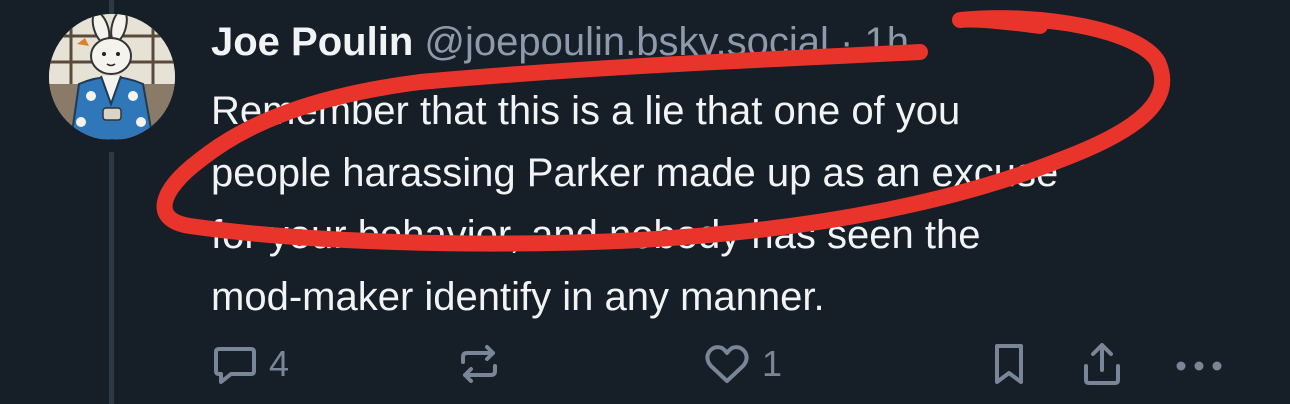  I want to click on heart-icon, so click(727, 364).